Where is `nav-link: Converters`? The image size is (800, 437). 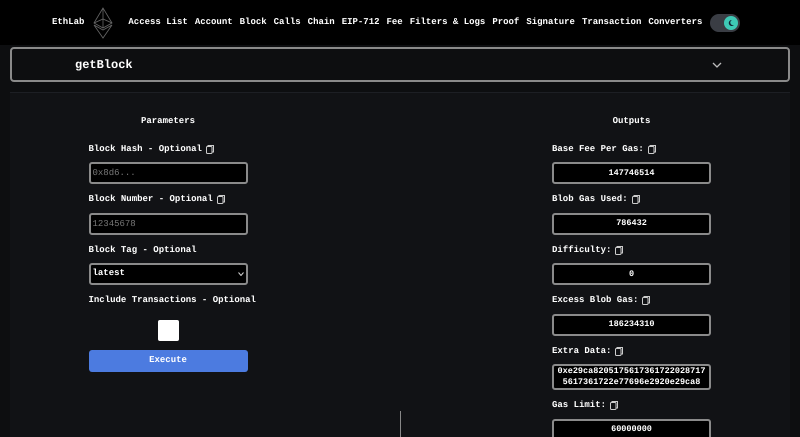 nav-link: Converters is located at coordinates (675, 23).